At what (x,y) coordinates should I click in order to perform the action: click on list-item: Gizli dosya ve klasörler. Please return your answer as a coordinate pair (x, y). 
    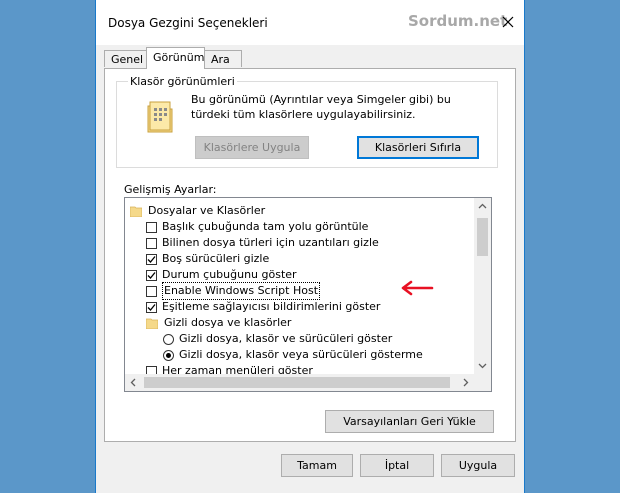
    Looking at the image, I should click on (218, 323).